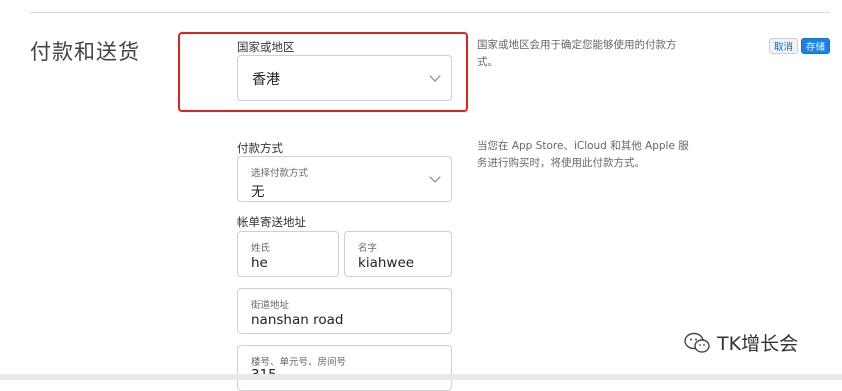 Image resolution: width=842 pixels, height=391 pixels. I want to click on payment-select-caption: 选择付款方式, so click(280, 173).